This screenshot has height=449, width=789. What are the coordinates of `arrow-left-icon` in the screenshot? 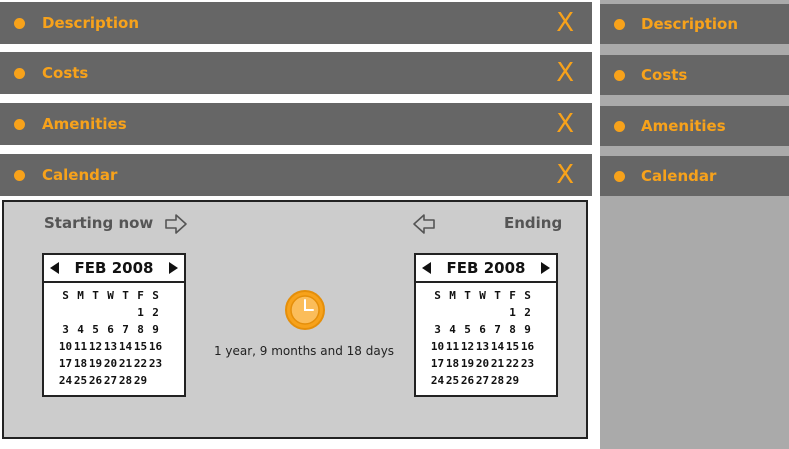 It's located at (424, 224).